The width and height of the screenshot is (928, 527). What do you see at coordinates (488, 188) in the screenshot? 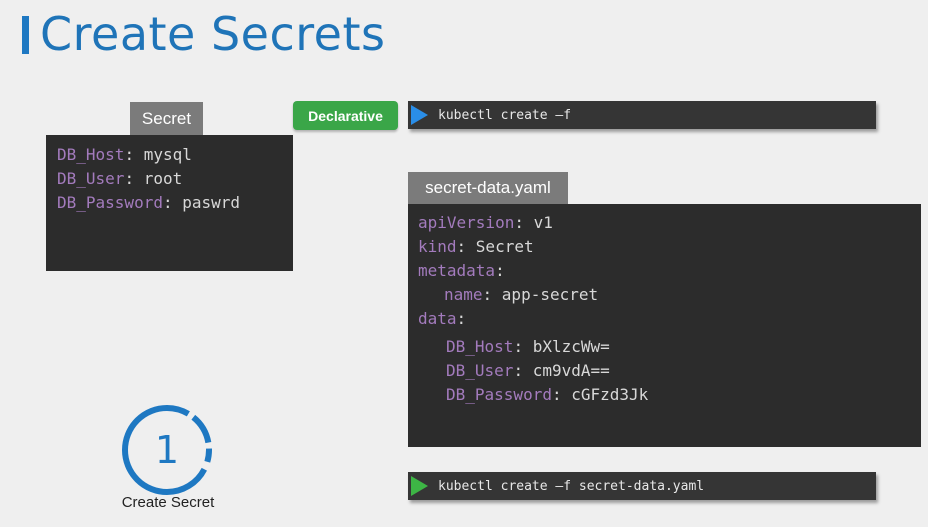
I see `yaml-tab-label: secret-data.yaml` at bounding box center [488, 188].